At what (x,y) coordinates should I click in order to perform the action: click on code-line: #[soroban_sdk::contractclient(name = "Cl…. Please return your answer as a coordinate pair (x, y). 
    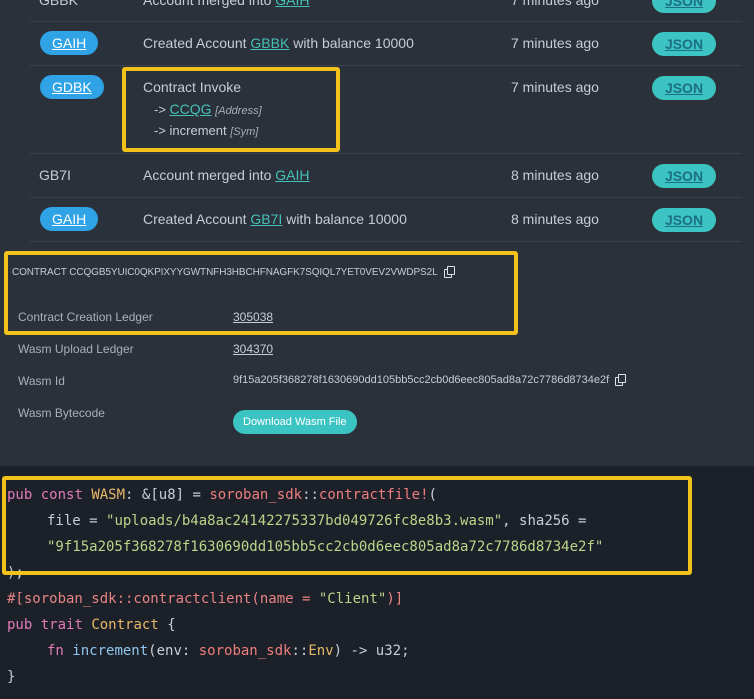
    Looking at the image, I should click on (205, 599).